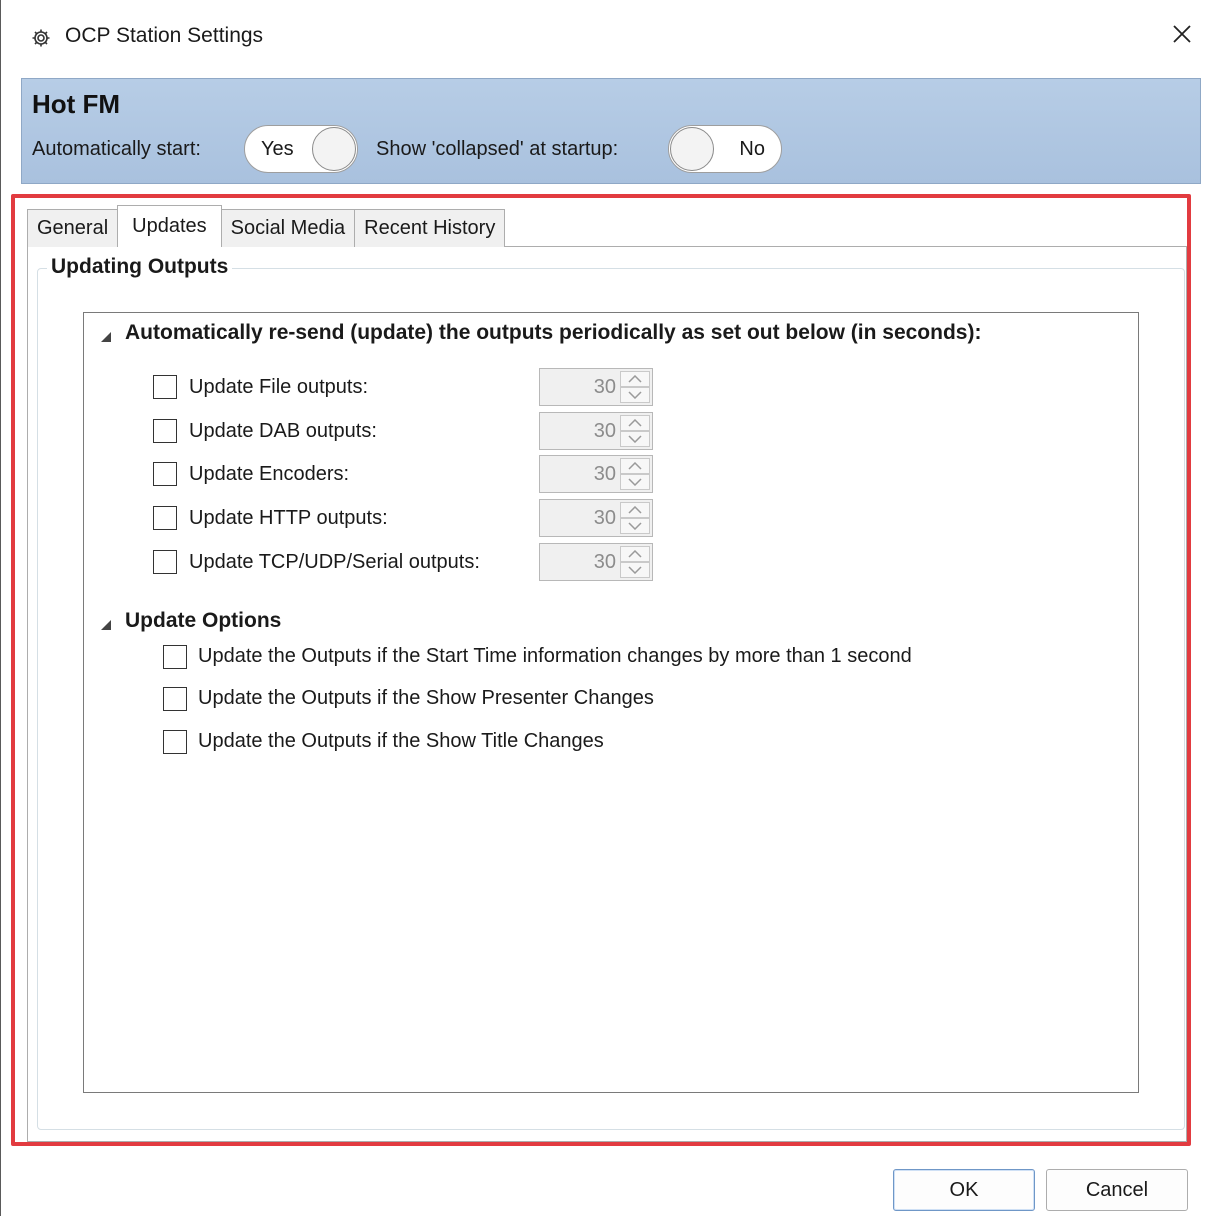  I want to click on gear-icon, so click(41, 38).